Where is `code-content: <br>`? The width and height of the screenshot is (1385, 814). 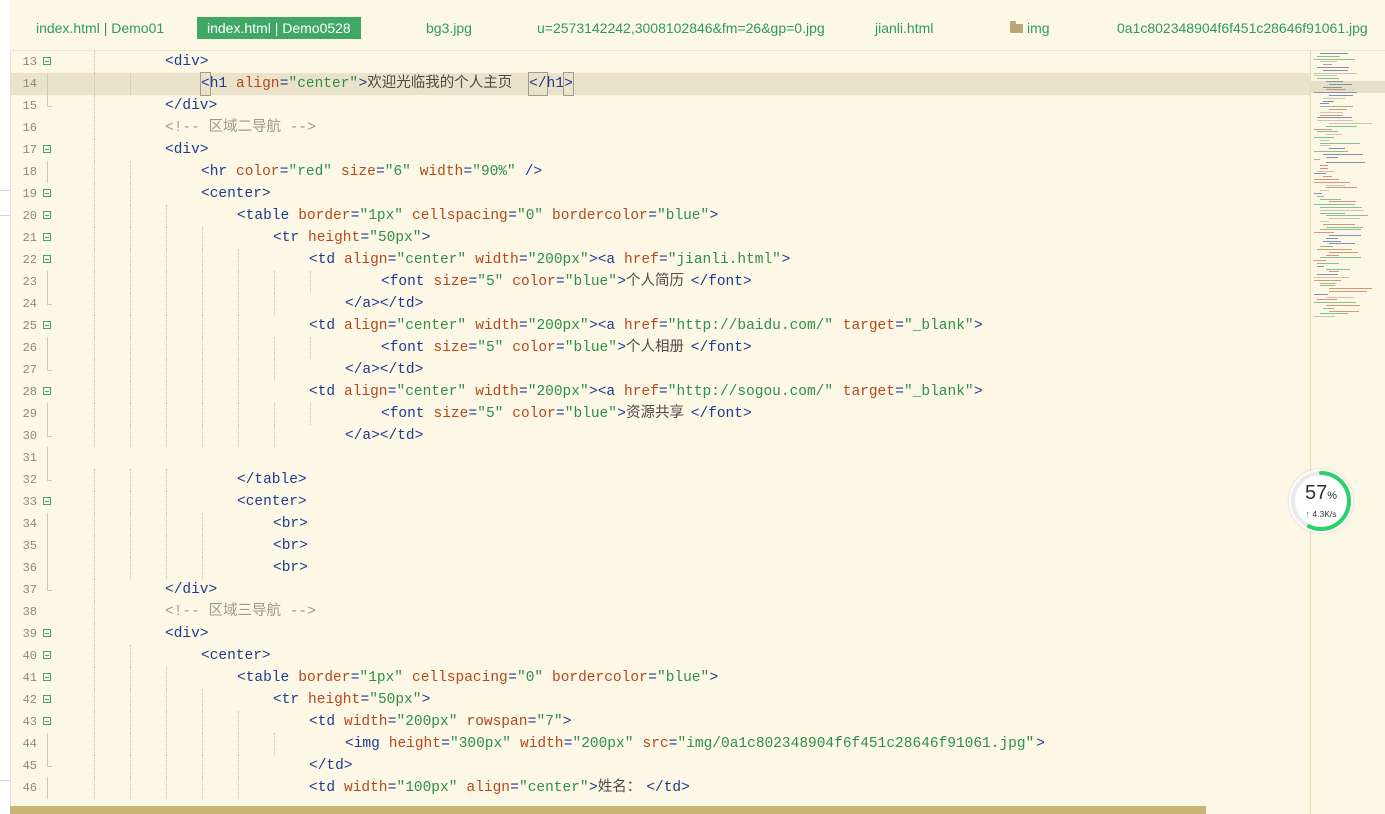
code-content: <br> is located at coordinates (684, 568).